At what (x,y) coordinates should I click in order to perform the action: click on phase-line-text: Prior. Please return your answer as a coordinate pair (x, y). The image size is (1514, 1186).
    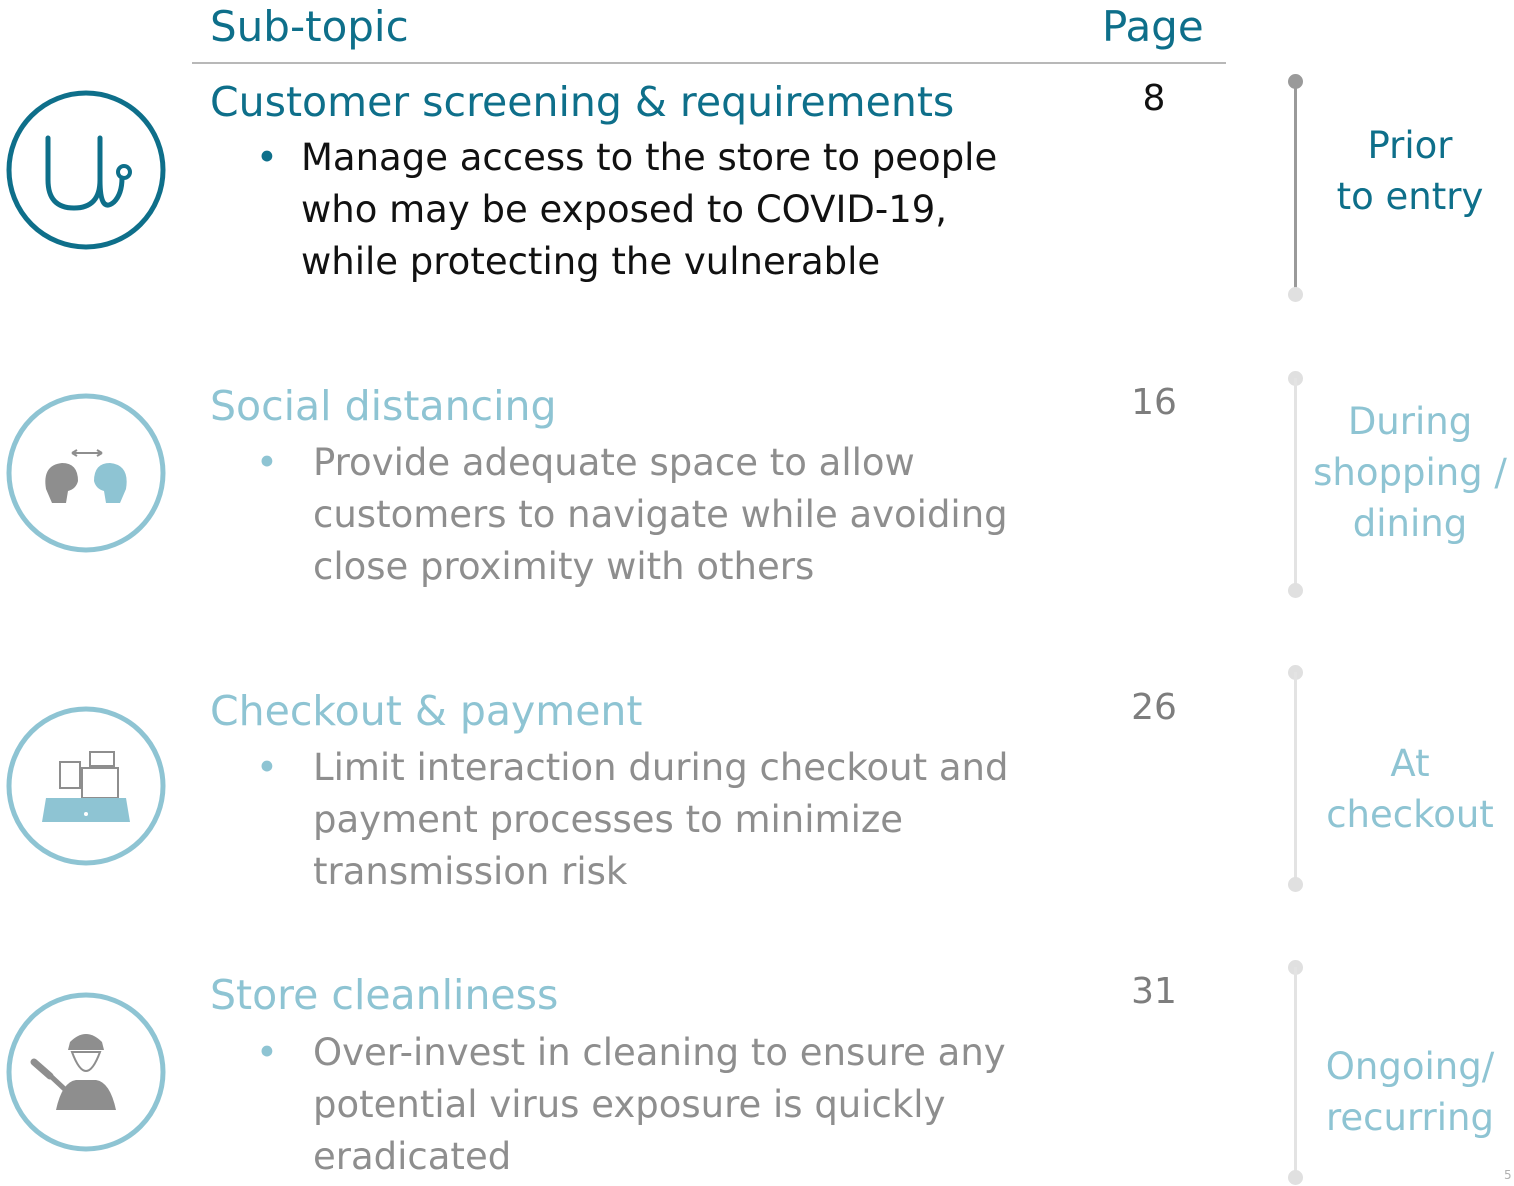
    Looking at the image, I should click on (1410, 145).